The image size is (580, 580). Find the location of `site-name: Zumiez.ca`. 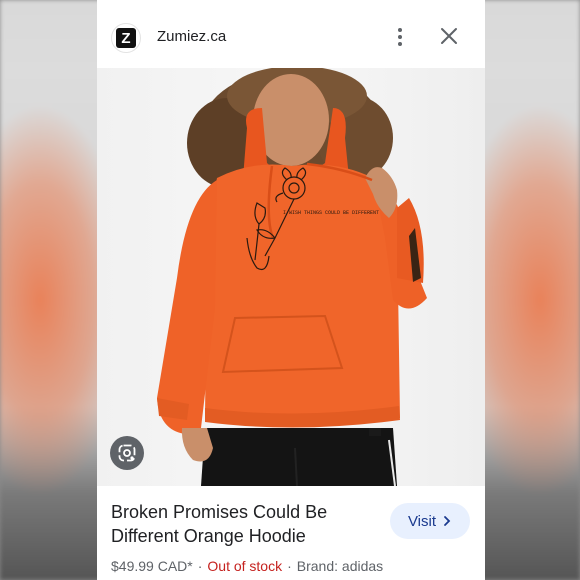

site-name: Zumiez.ca is located at coordinates (191, 36).